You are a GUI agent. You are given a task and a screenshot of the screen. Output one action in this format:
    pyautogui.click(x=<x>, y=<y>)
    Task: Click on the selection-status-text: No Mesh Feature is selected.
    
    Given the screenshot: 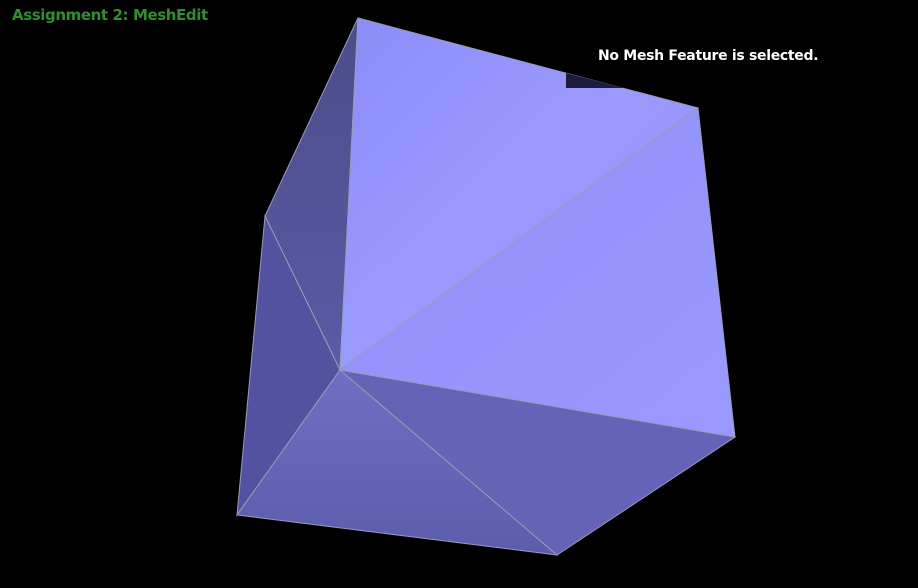 What is the action you would take?
    pyautogui.click(x=708, y=56)
    